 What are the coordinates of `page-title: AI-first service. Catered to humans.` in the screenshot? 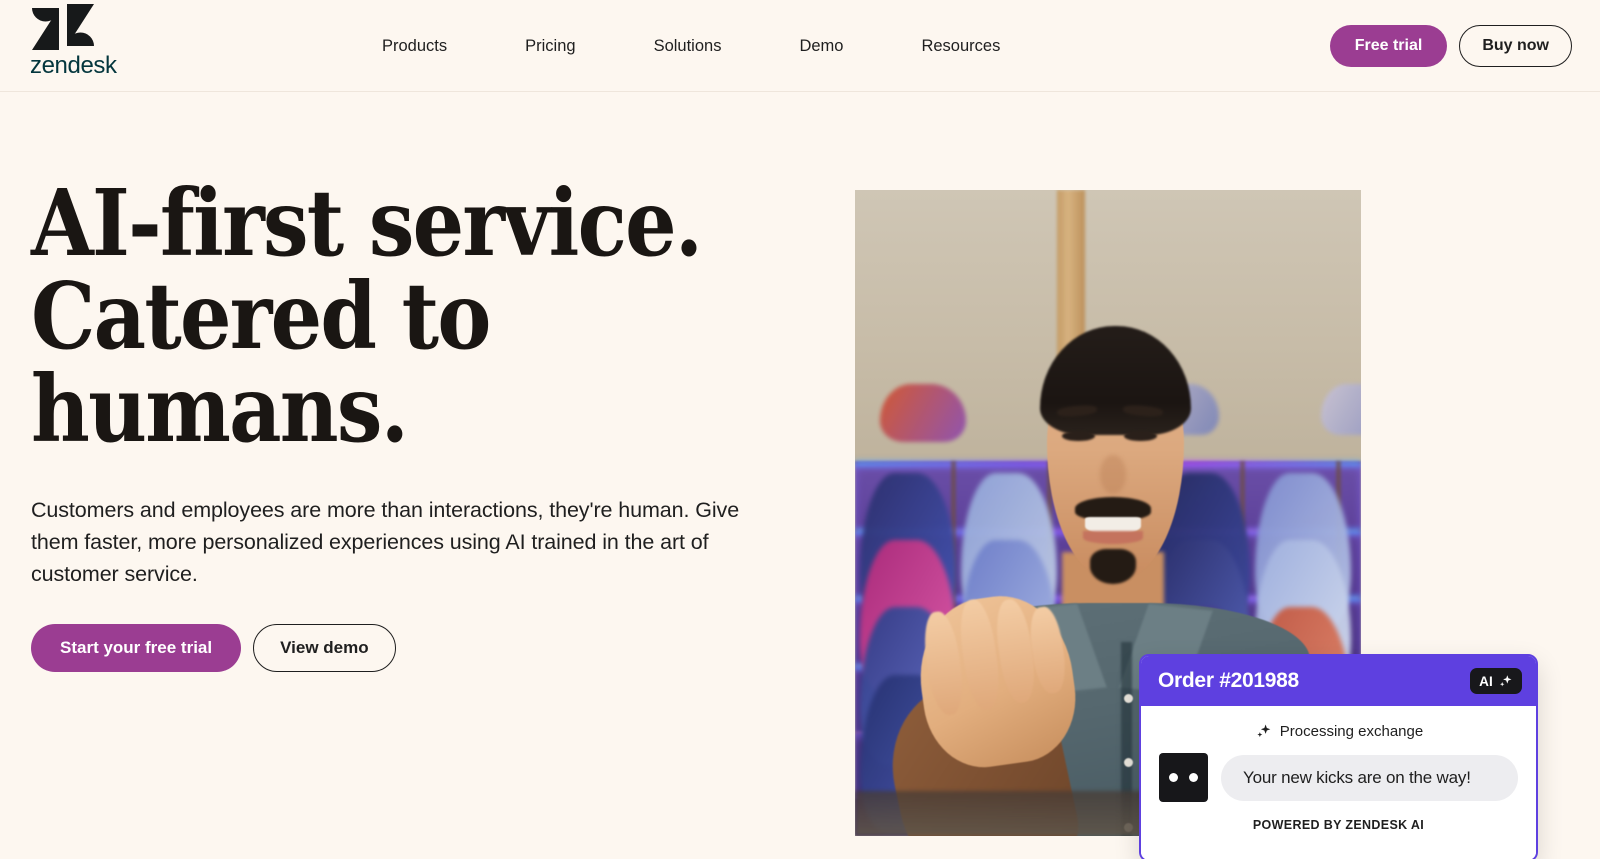 It's located at (367, 316).